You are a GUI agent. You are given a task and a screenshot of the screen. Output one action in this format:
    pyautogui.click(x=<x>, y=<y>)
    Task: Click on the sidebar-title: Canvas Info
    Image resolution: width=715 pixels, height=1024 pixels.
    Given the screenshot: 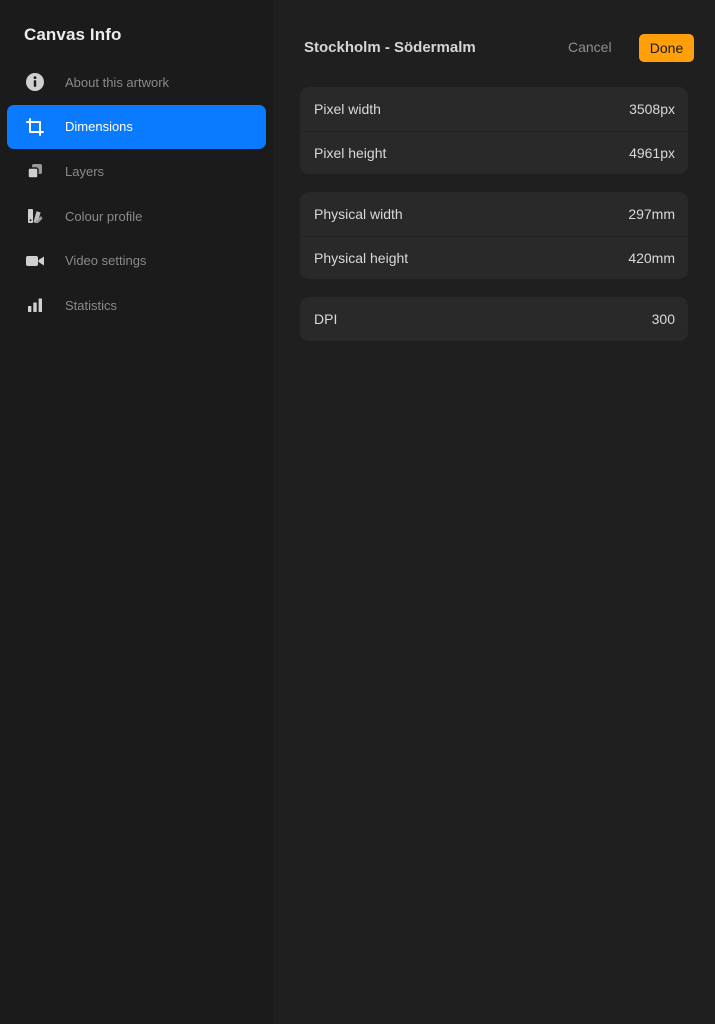 What is the action you would take?
    pyautogui.click(x=73, y=34)
    